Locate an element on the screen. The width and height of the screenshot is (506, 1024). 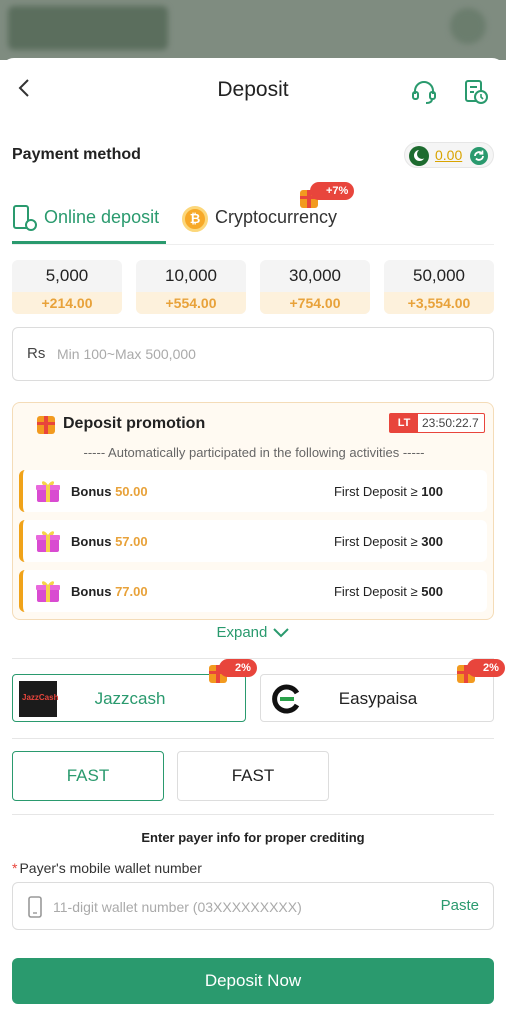
currency-label: Rs is located at coordinates (36, 353).